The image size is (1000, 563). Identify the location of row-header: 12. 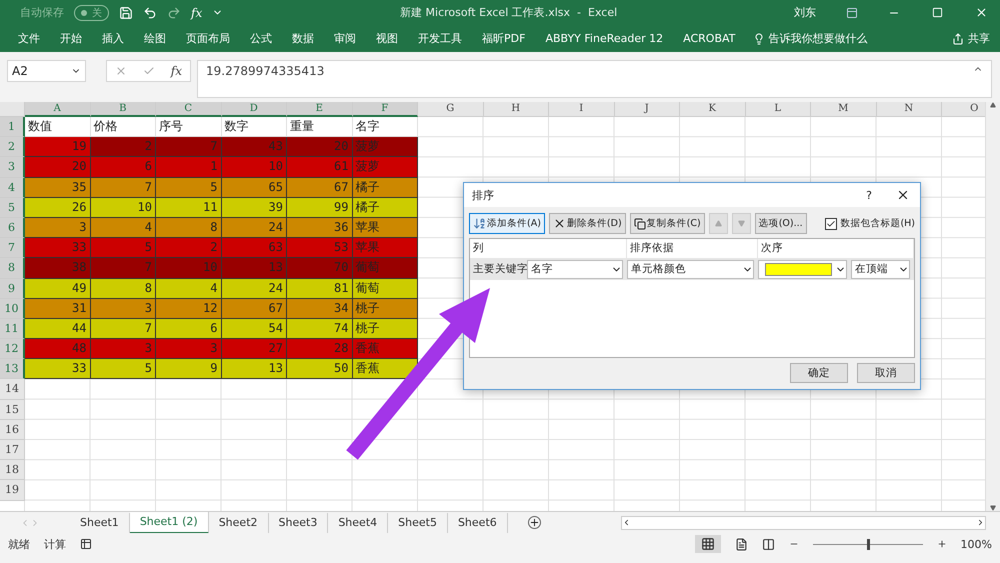
(12, 349).